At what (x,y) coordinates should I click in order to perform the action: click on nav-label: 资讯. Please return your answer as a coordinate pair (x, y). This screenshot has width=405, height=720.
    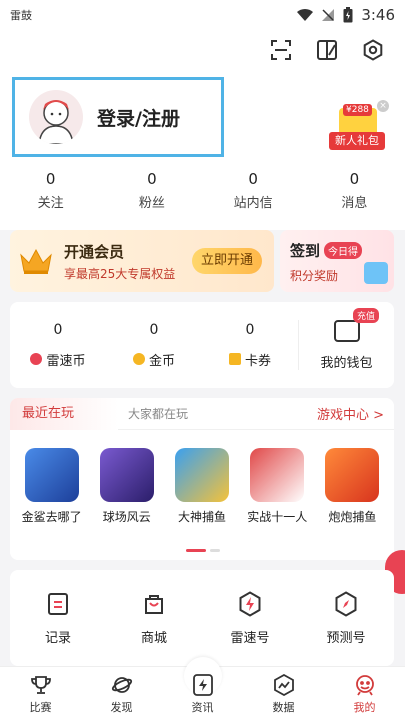
    Looking at the image, I should click on (202, 707).